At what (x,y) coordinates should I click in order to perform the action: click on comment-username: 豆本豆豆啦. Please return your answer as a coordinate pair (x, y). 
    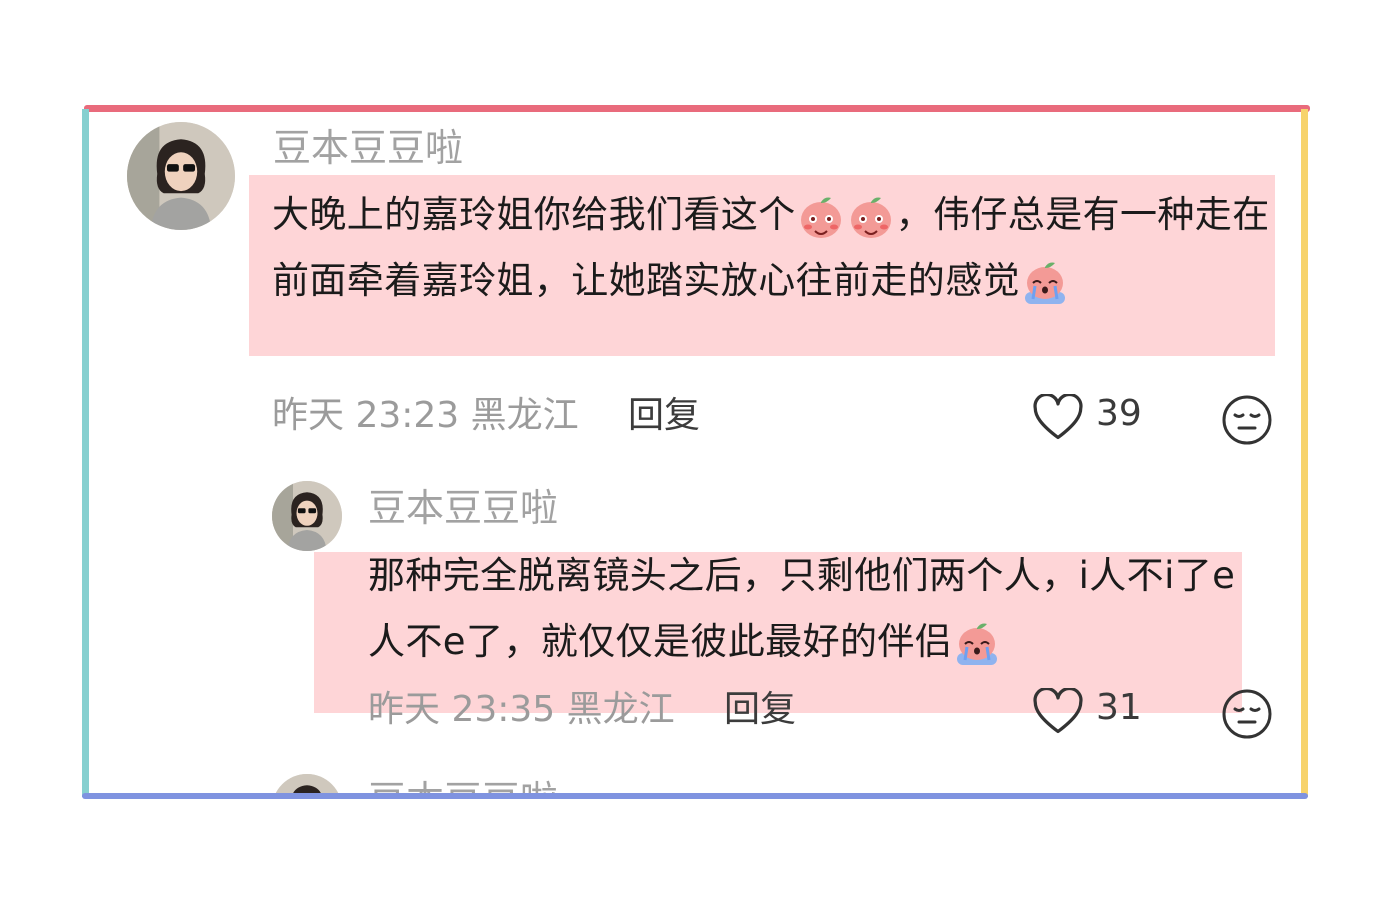
    Looking at the image, I should click on (368, 148).